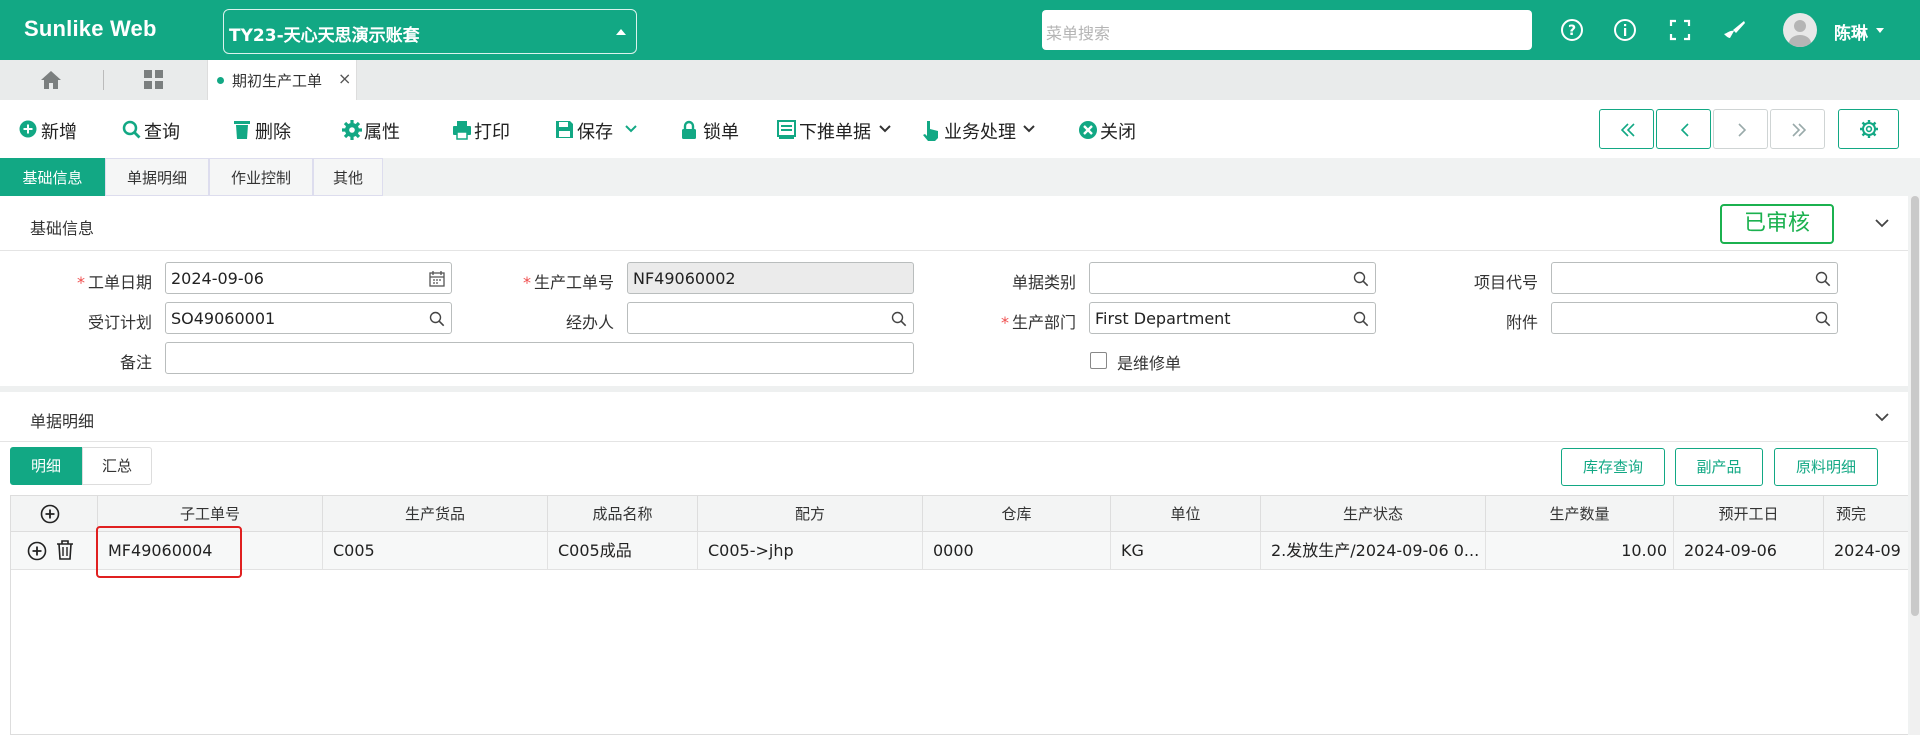 The width and height of the screenshot is (1920, 735). I want to click on column-header: 单位, so click(1186, 514).